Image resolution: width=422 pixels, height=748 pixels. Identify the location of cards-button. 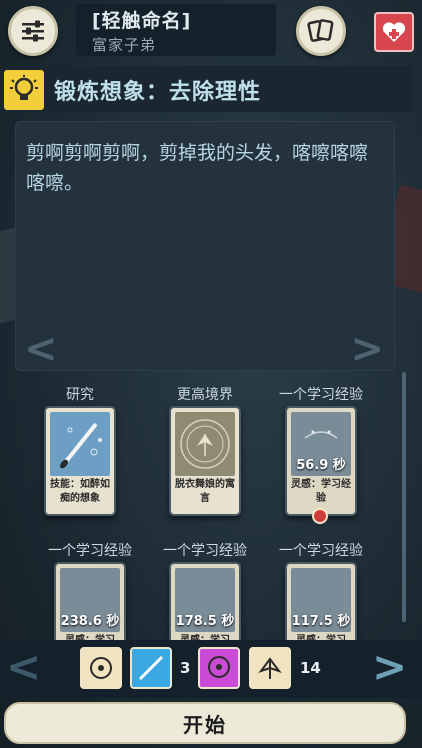
(321, 31).